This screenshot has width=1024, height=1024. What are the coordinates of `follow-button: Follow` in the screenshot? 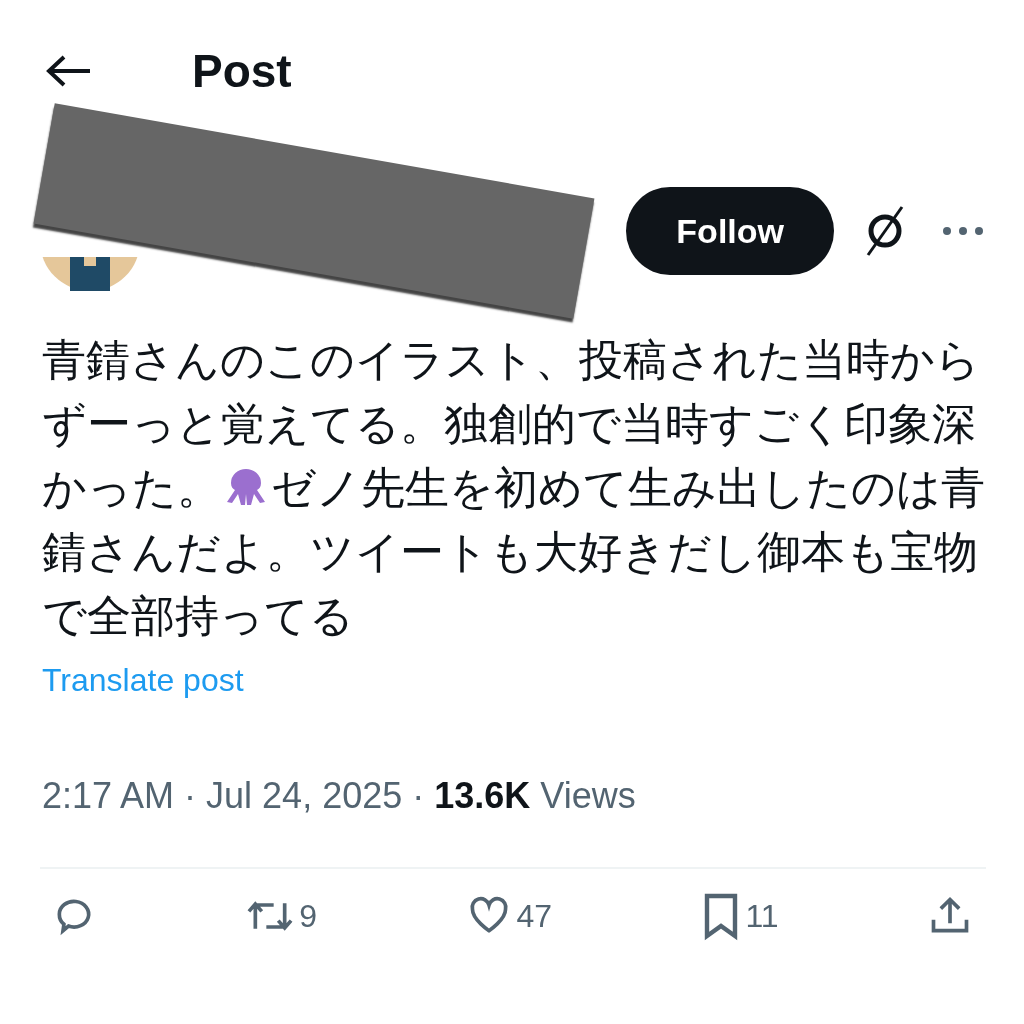 It's located at (730, 231).